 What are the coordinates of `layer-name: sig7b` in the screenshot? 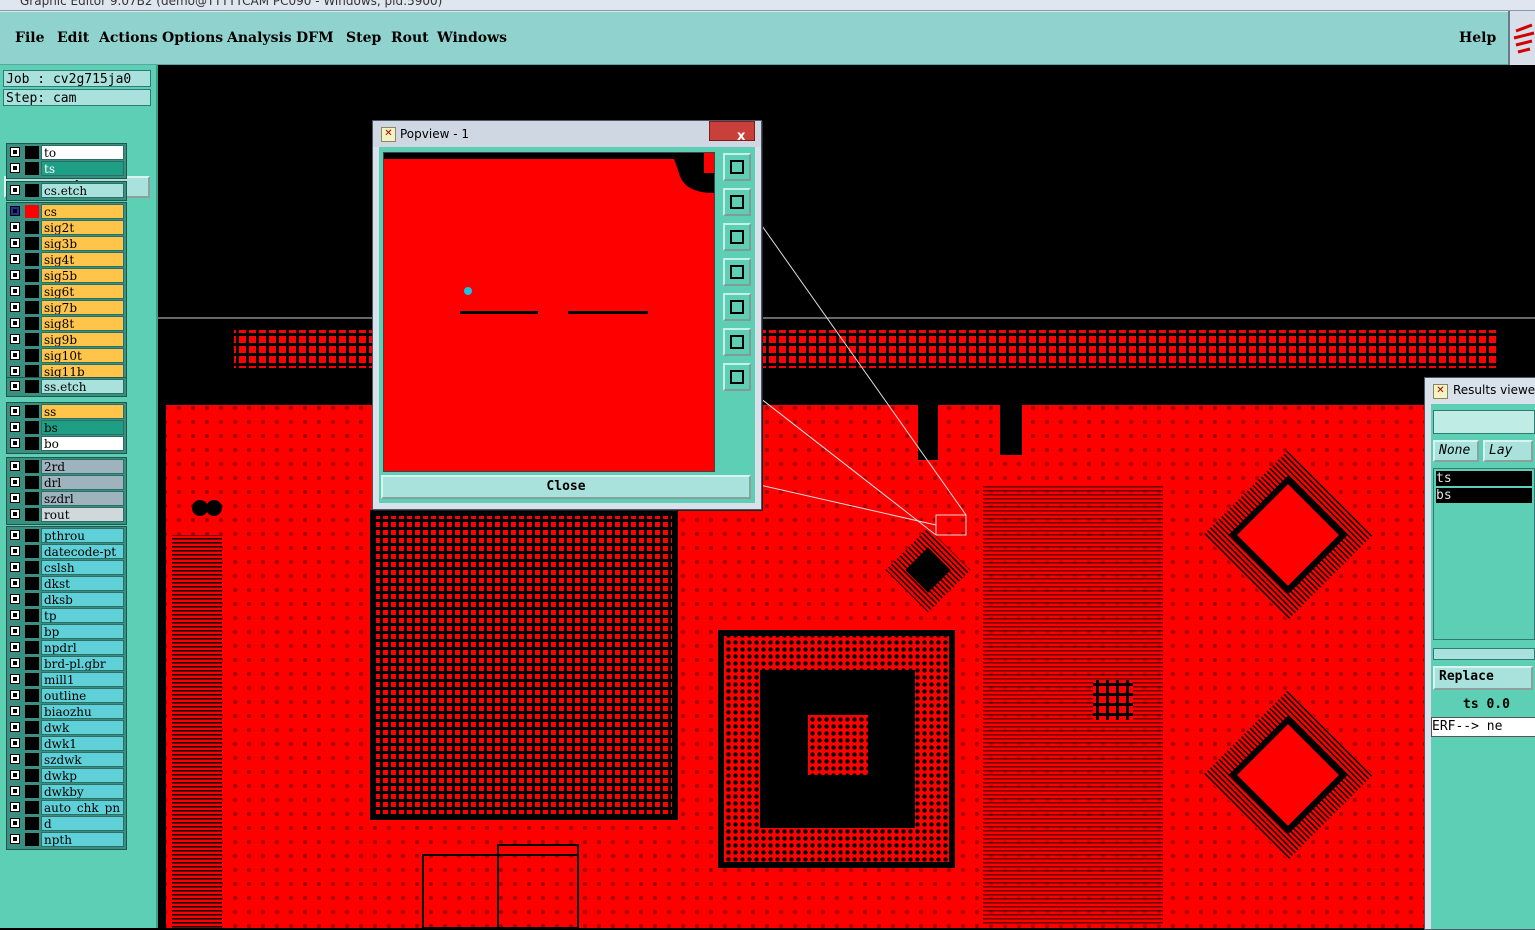 It's located at (82, 307).